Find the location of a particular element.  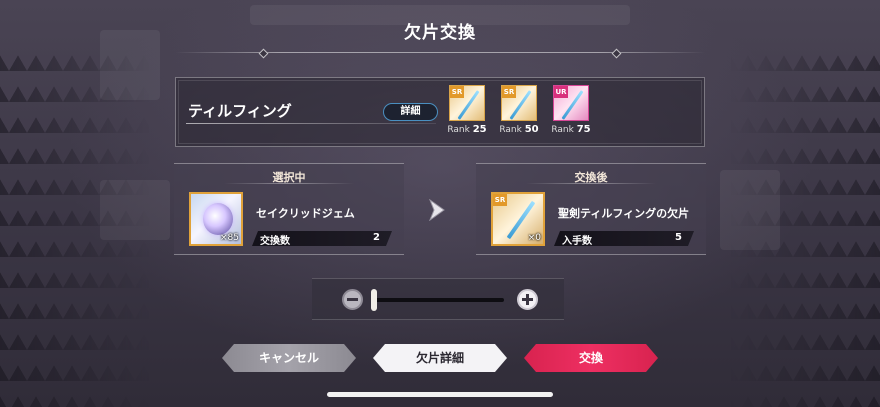

chevron-right-icon is located at coordinates (437, 210).